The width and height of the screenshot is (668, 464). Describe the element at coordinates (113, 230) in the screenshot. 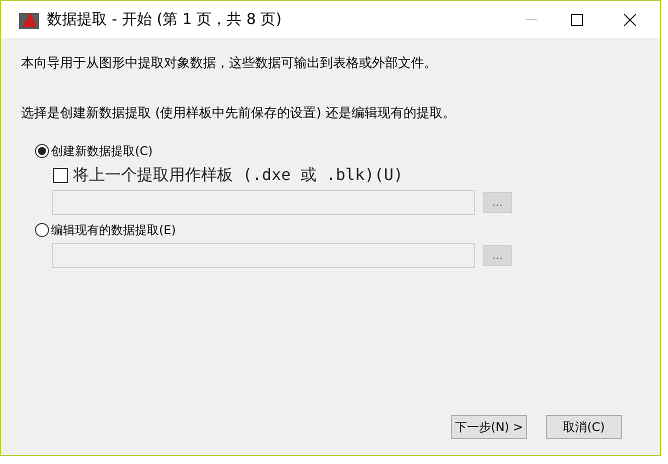

I see `radio-label: 编辑现有的数据提取(E)` at that location.